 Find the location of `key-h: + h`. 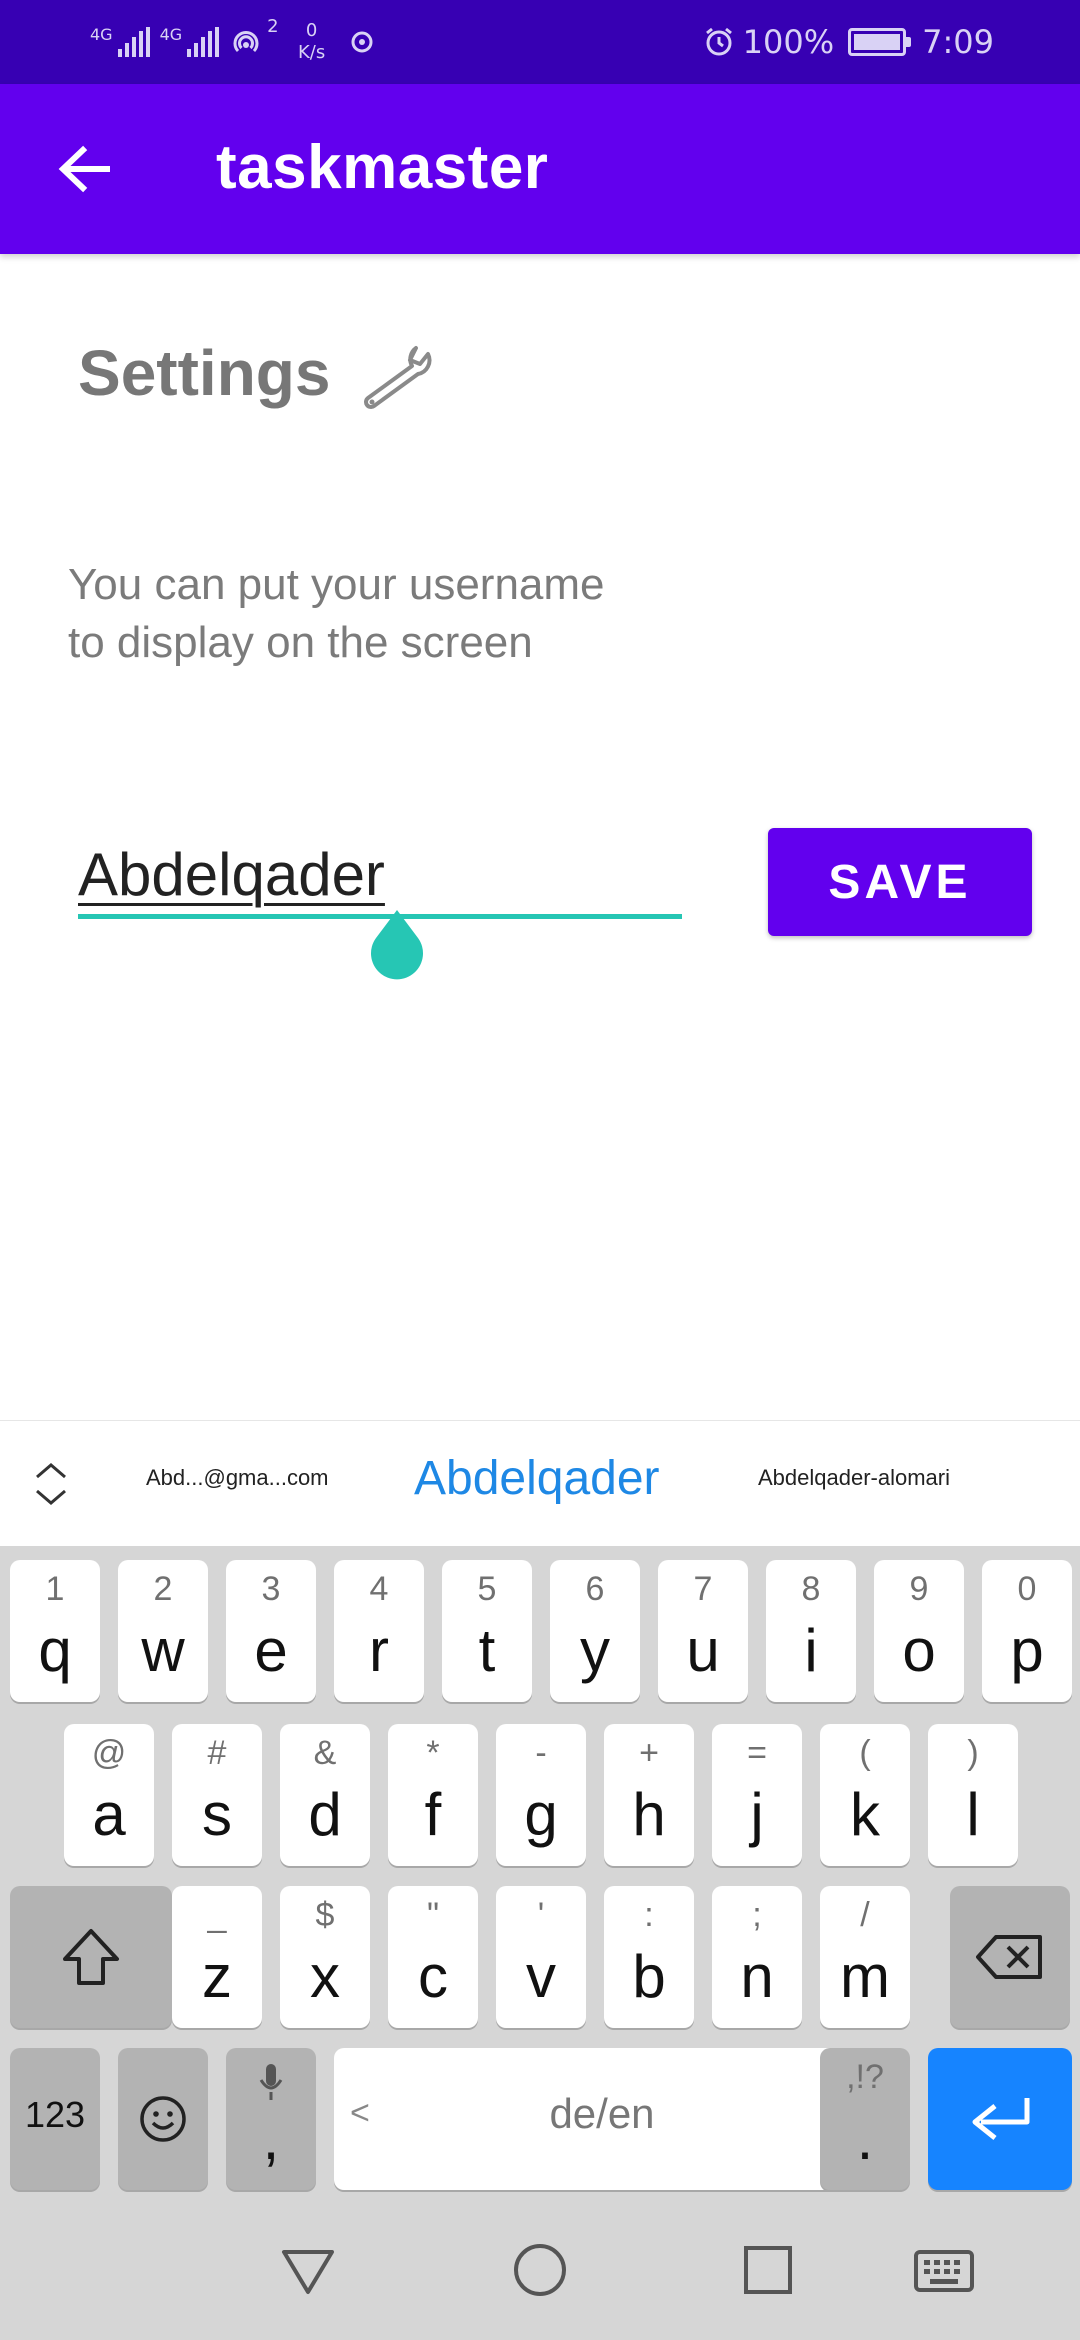

key-h: + h is located at coordinates (649, 1795).